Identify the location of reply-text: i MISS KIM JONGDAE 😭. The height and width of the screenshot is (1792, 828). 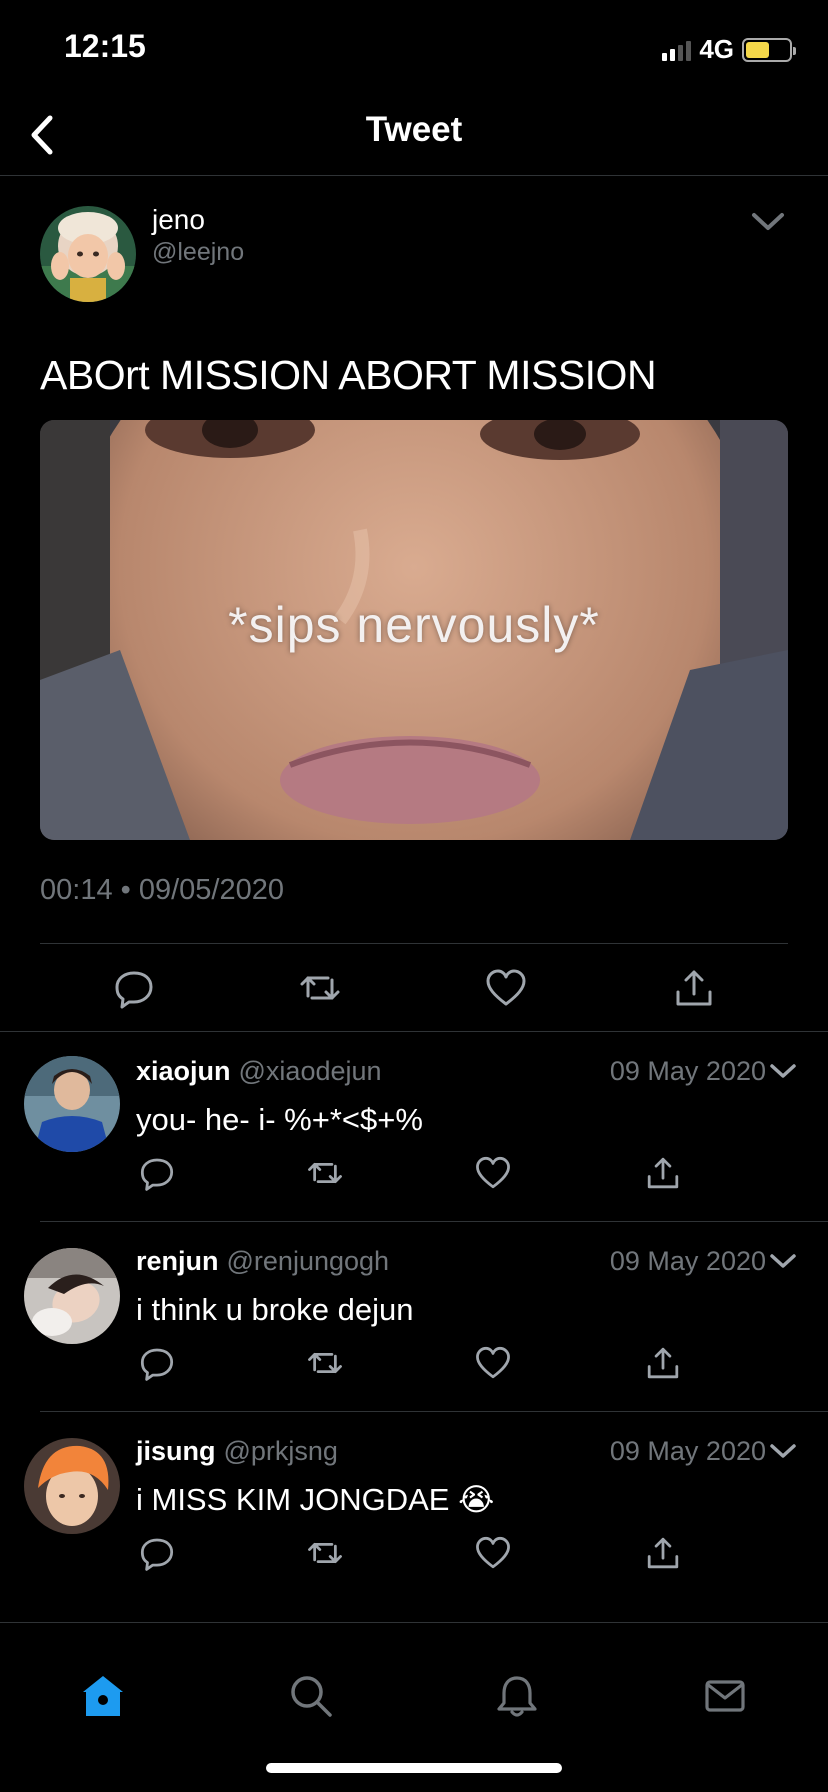
(315, 1499).